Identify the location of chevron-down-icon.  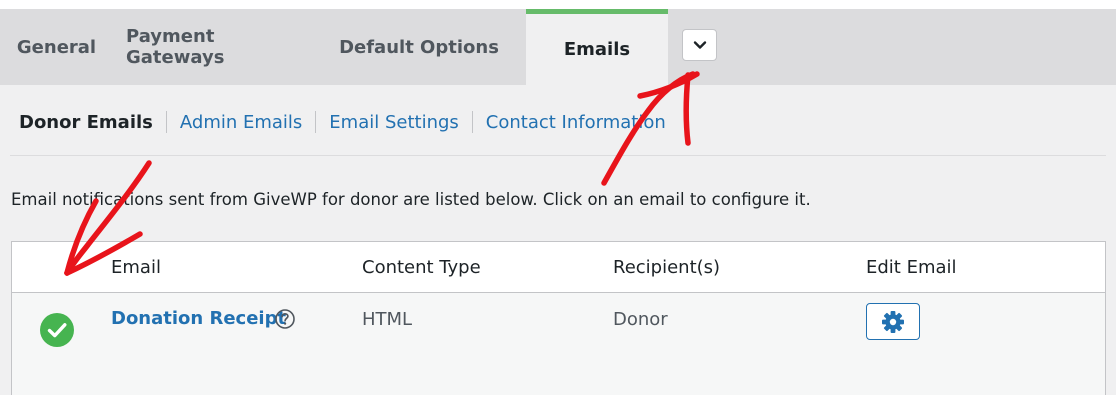
(699, 45).